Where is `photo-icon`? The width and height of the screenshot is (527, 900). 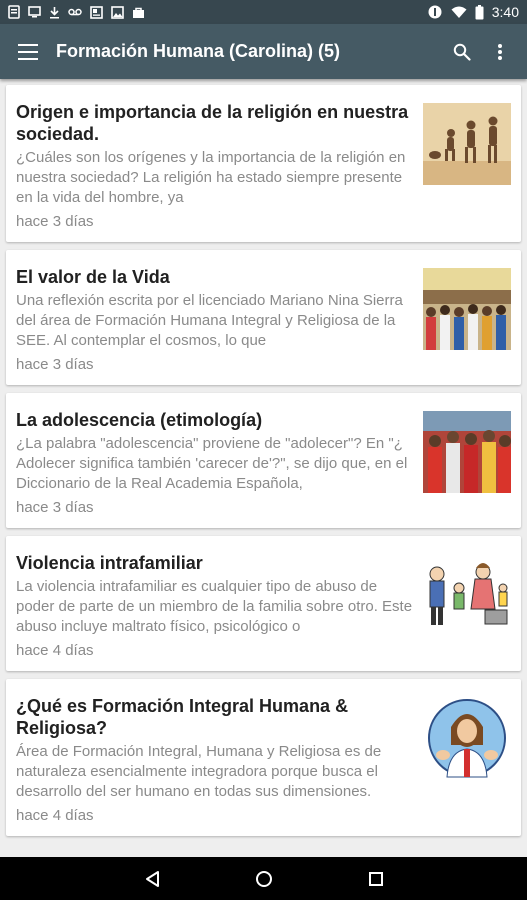 photo-icon is located at coordinates (117, 12).